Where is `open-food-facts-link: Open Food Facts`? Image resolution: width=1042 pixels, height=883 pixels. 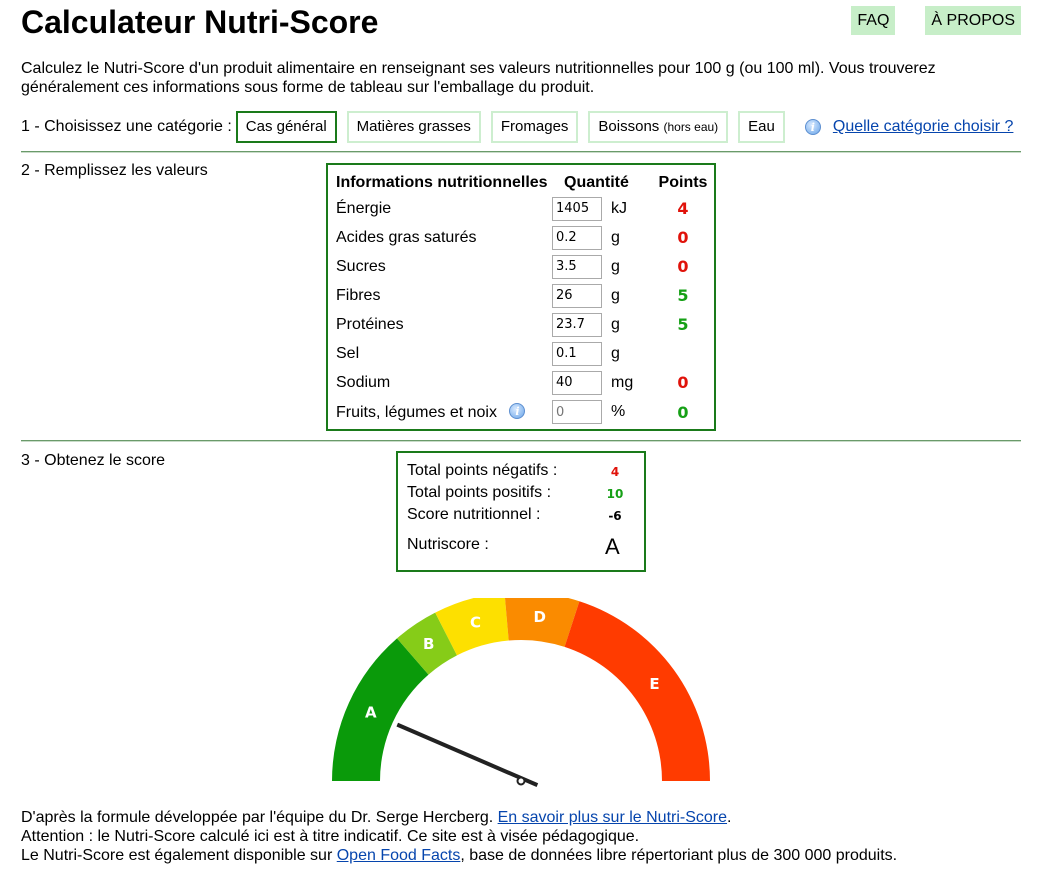 open-food-facts-link: Open Food Facts is located at coordinates (399, 855).